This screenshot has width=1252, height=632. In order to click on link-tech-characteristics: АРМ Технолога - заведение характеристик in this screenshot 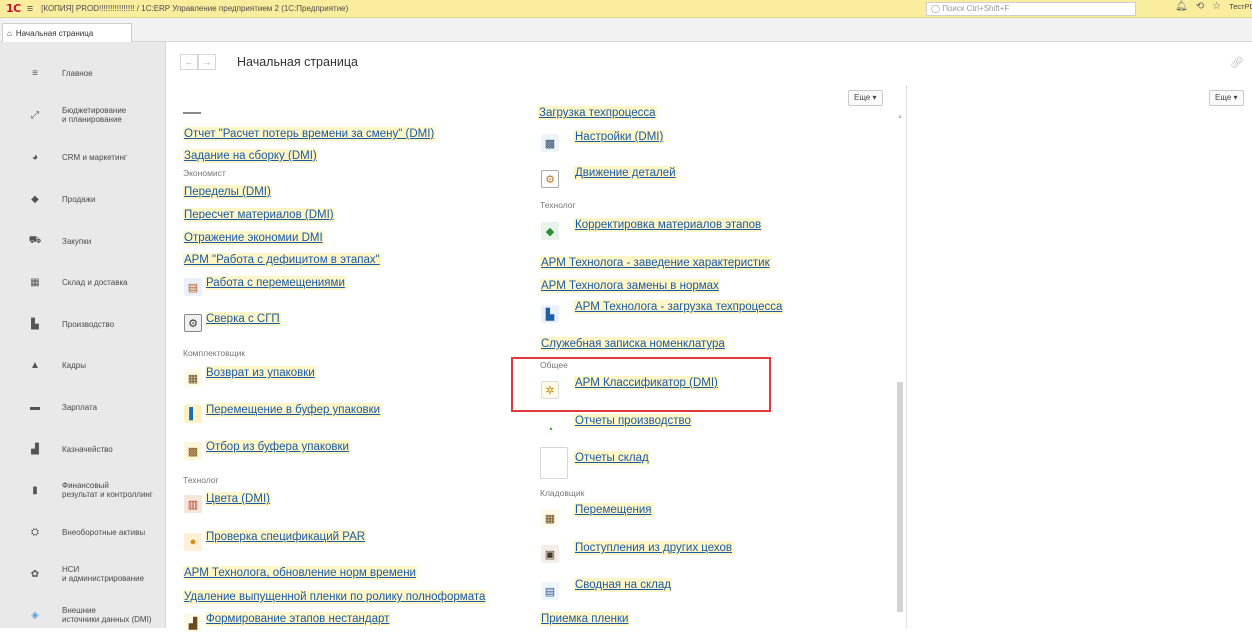, I will do `click(655, 263)`.